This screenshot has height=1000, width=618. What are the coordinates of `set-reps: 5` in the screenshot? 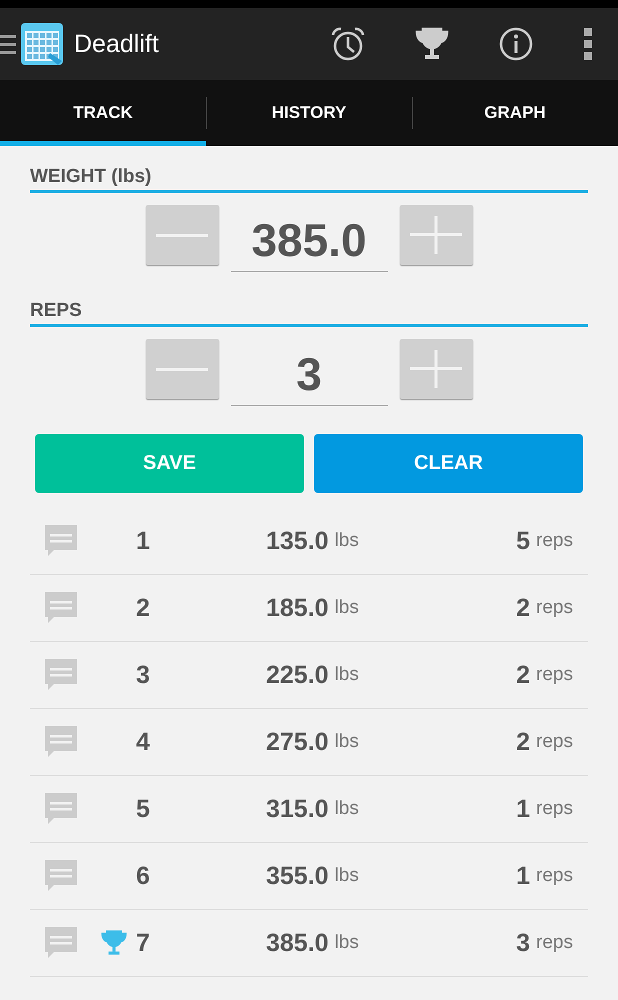 It's located at (523, 541).